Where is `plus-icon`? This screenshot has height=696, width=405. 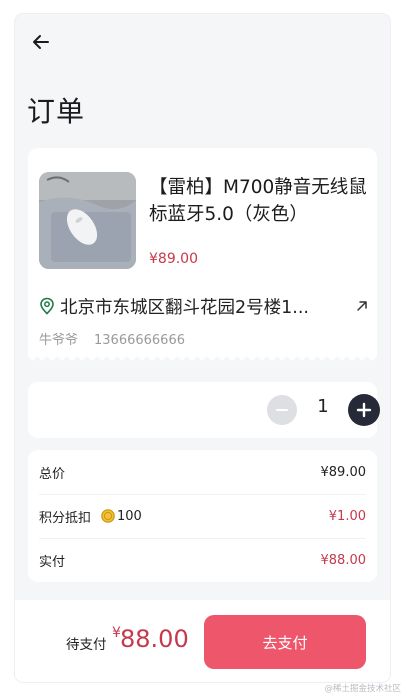
plus-icon is located at coordinates (364, 410).